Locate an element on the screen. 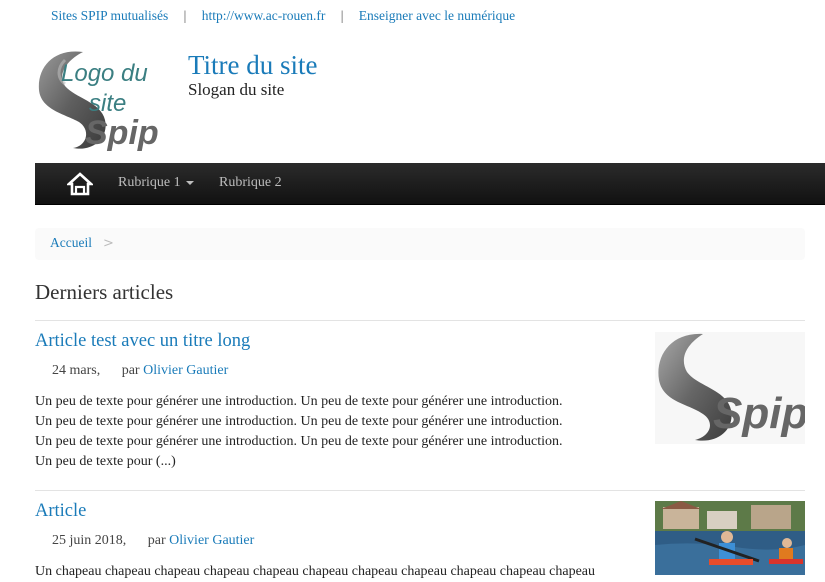 The width and height of the screenshot is (825, 582). kayak-photo is located at coordinates (730, 538).